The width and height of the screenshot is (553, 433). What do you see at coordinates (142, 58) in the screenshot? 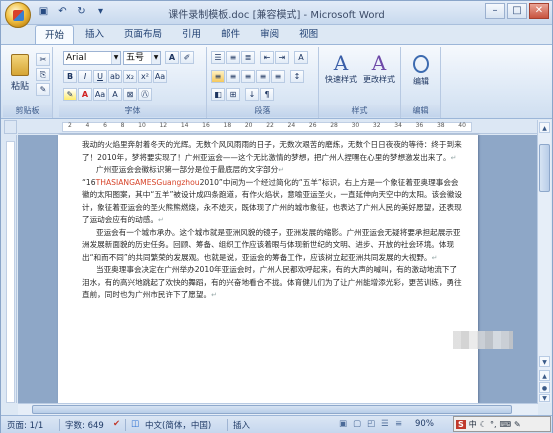
I see `font-size-combo: 五号 ▼` at bounding box center [142, 58].